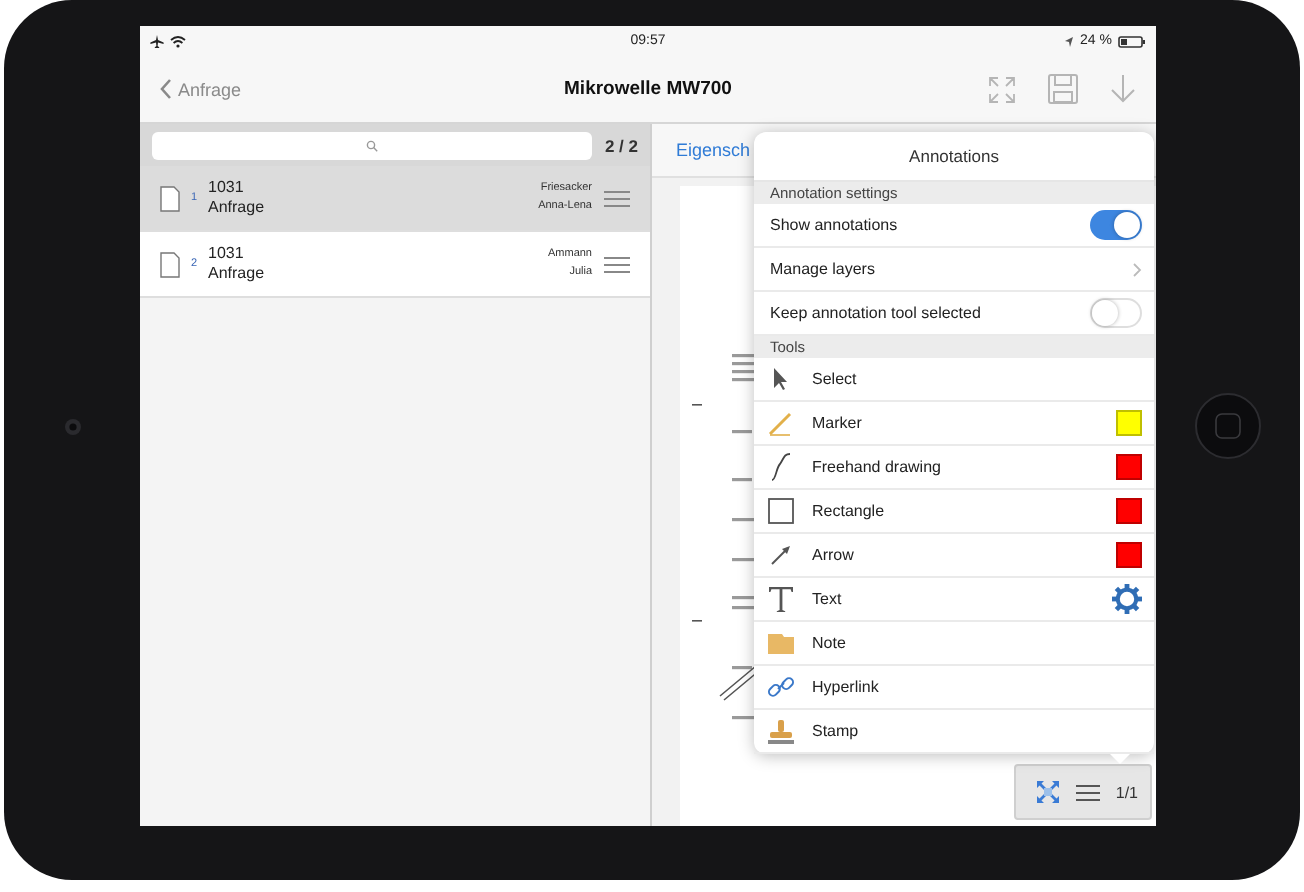 The width and height of the screenshot is (1304, 892). Describe the element at coordinates (1002, 89) in the screenshot. I see `expand-icon` at that location.